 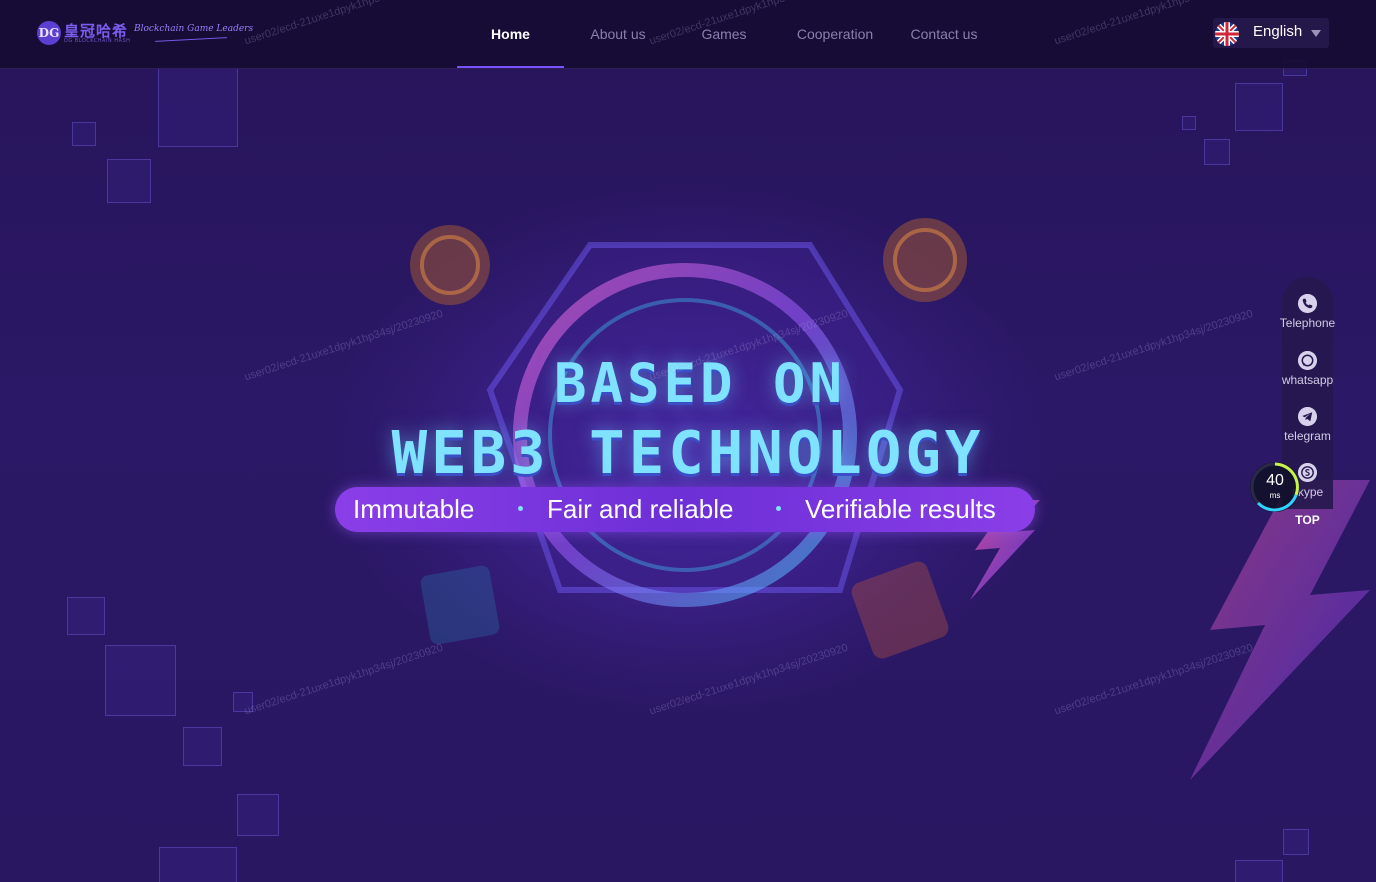 I want to click on logo-subtitle: DG BLOCKCHAIN HASH, so click(x=97, y=41).